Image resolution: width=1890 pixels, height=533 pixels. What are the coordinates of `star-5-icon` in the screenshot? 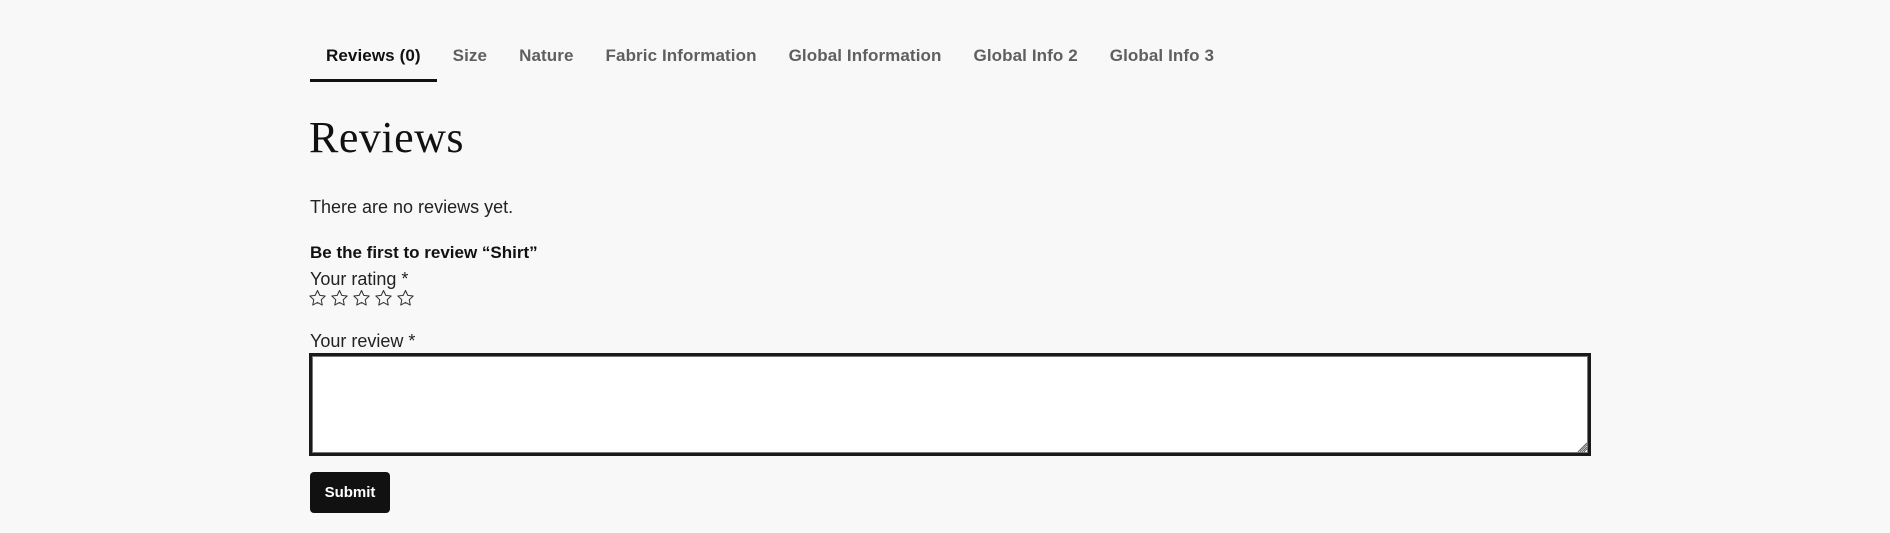 It's located at (405, 298).